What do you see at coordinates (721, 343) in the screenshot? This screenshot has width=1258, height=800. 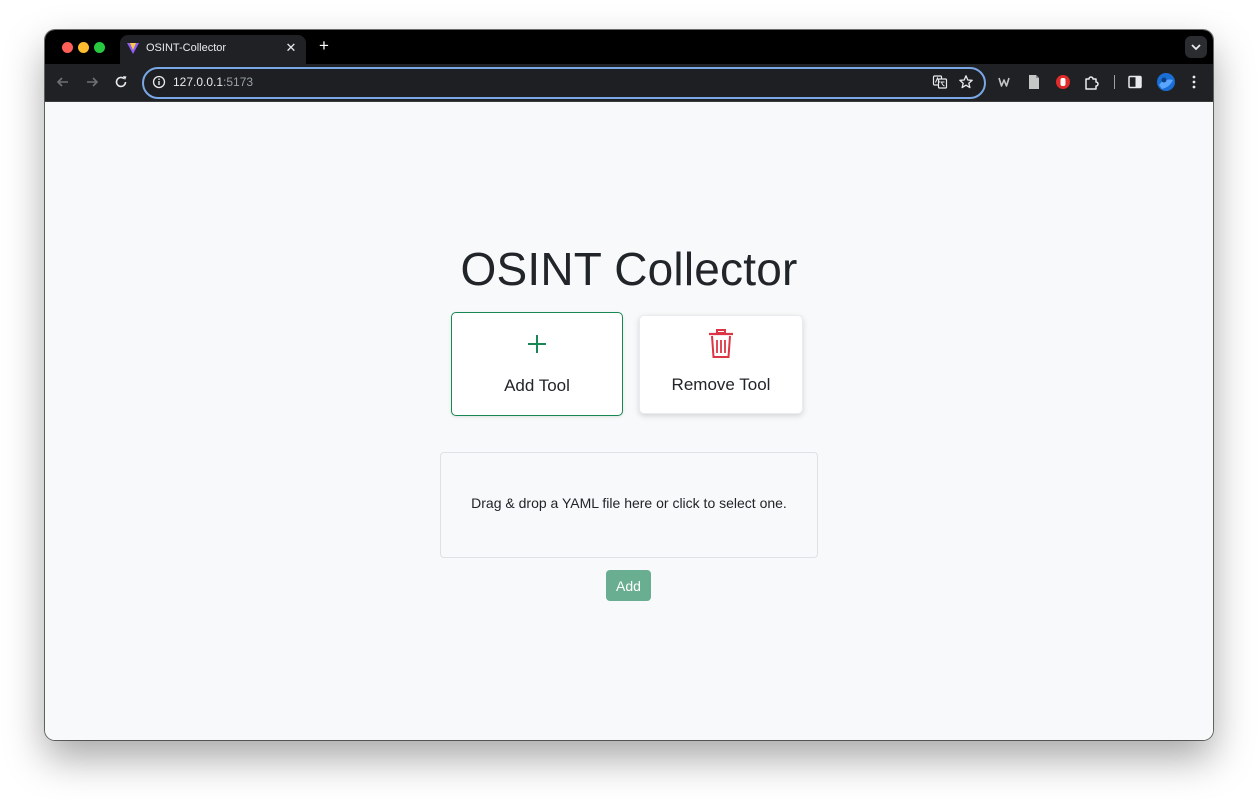 I see `trash-icon` at bounding box center [721, 343].